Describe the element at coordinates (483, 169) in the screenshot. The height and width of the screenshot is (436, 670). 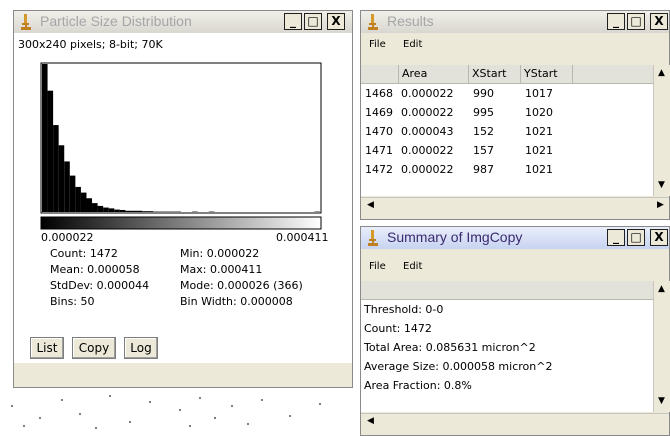
I see `cell-xstart: 987` at that location.